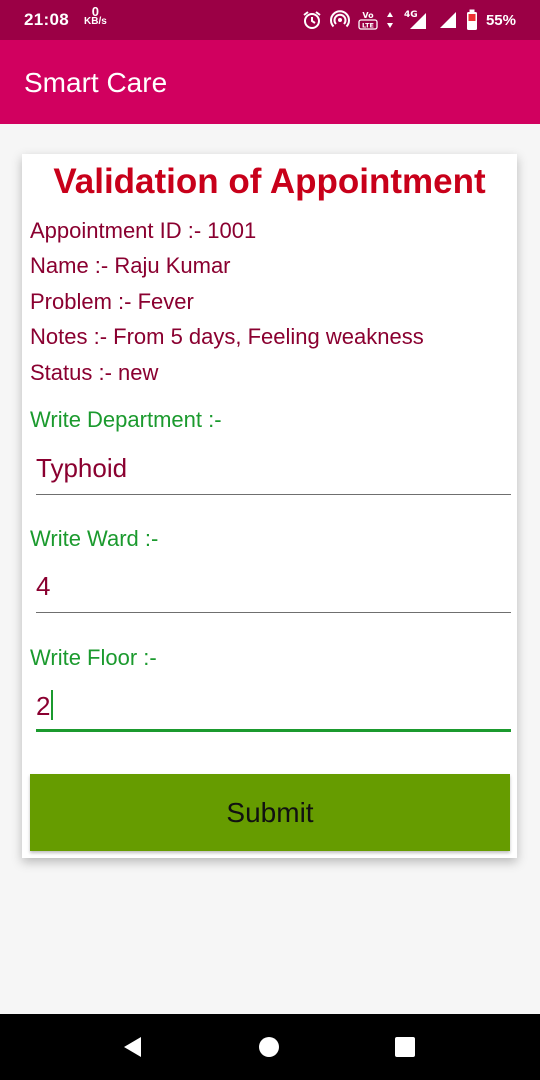  What do you see at coordinates (270, 812) in the screenshot?
I see `submit-button: Submit` at bounding box center [270, 812].